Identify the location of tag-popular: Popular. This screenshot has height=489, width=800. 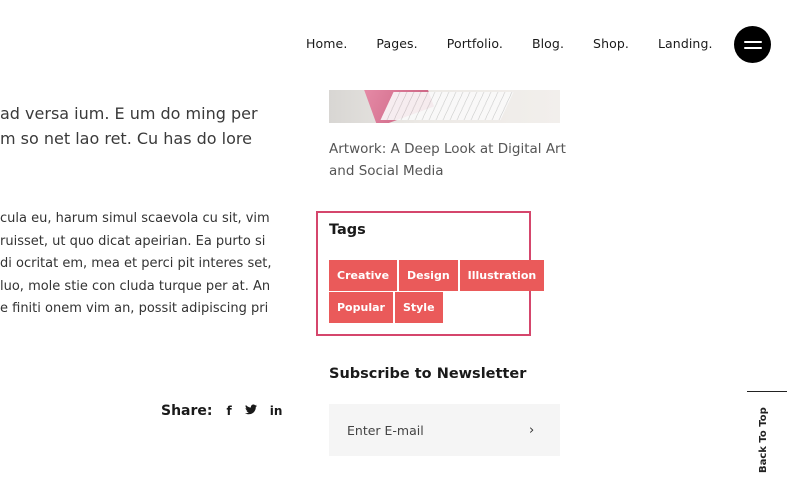
(361, 307).